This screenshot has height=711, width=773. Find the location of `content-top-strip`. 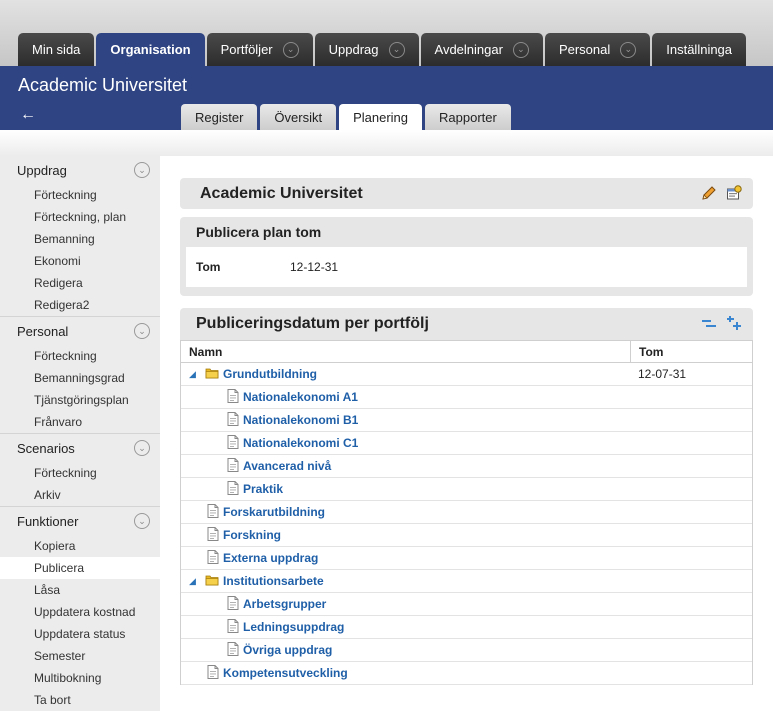

content-top-strip is located at coordinates (386, 143).